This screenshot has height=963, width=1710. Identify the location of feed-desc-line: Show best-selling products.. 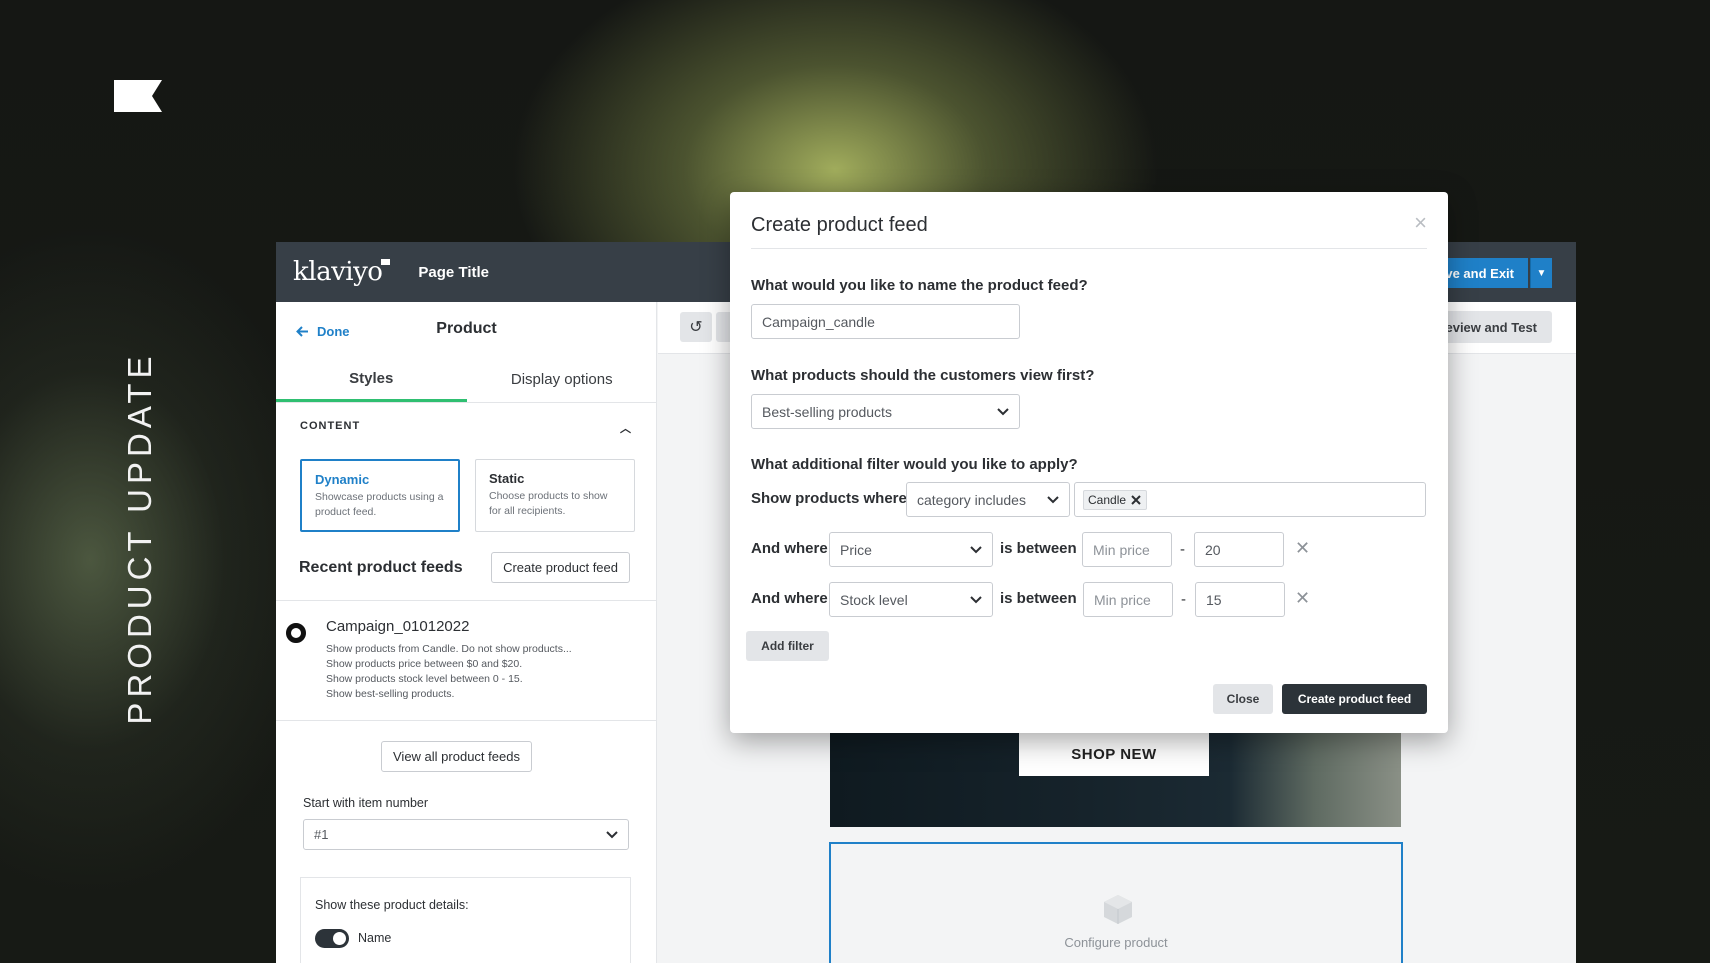
(390, 694).